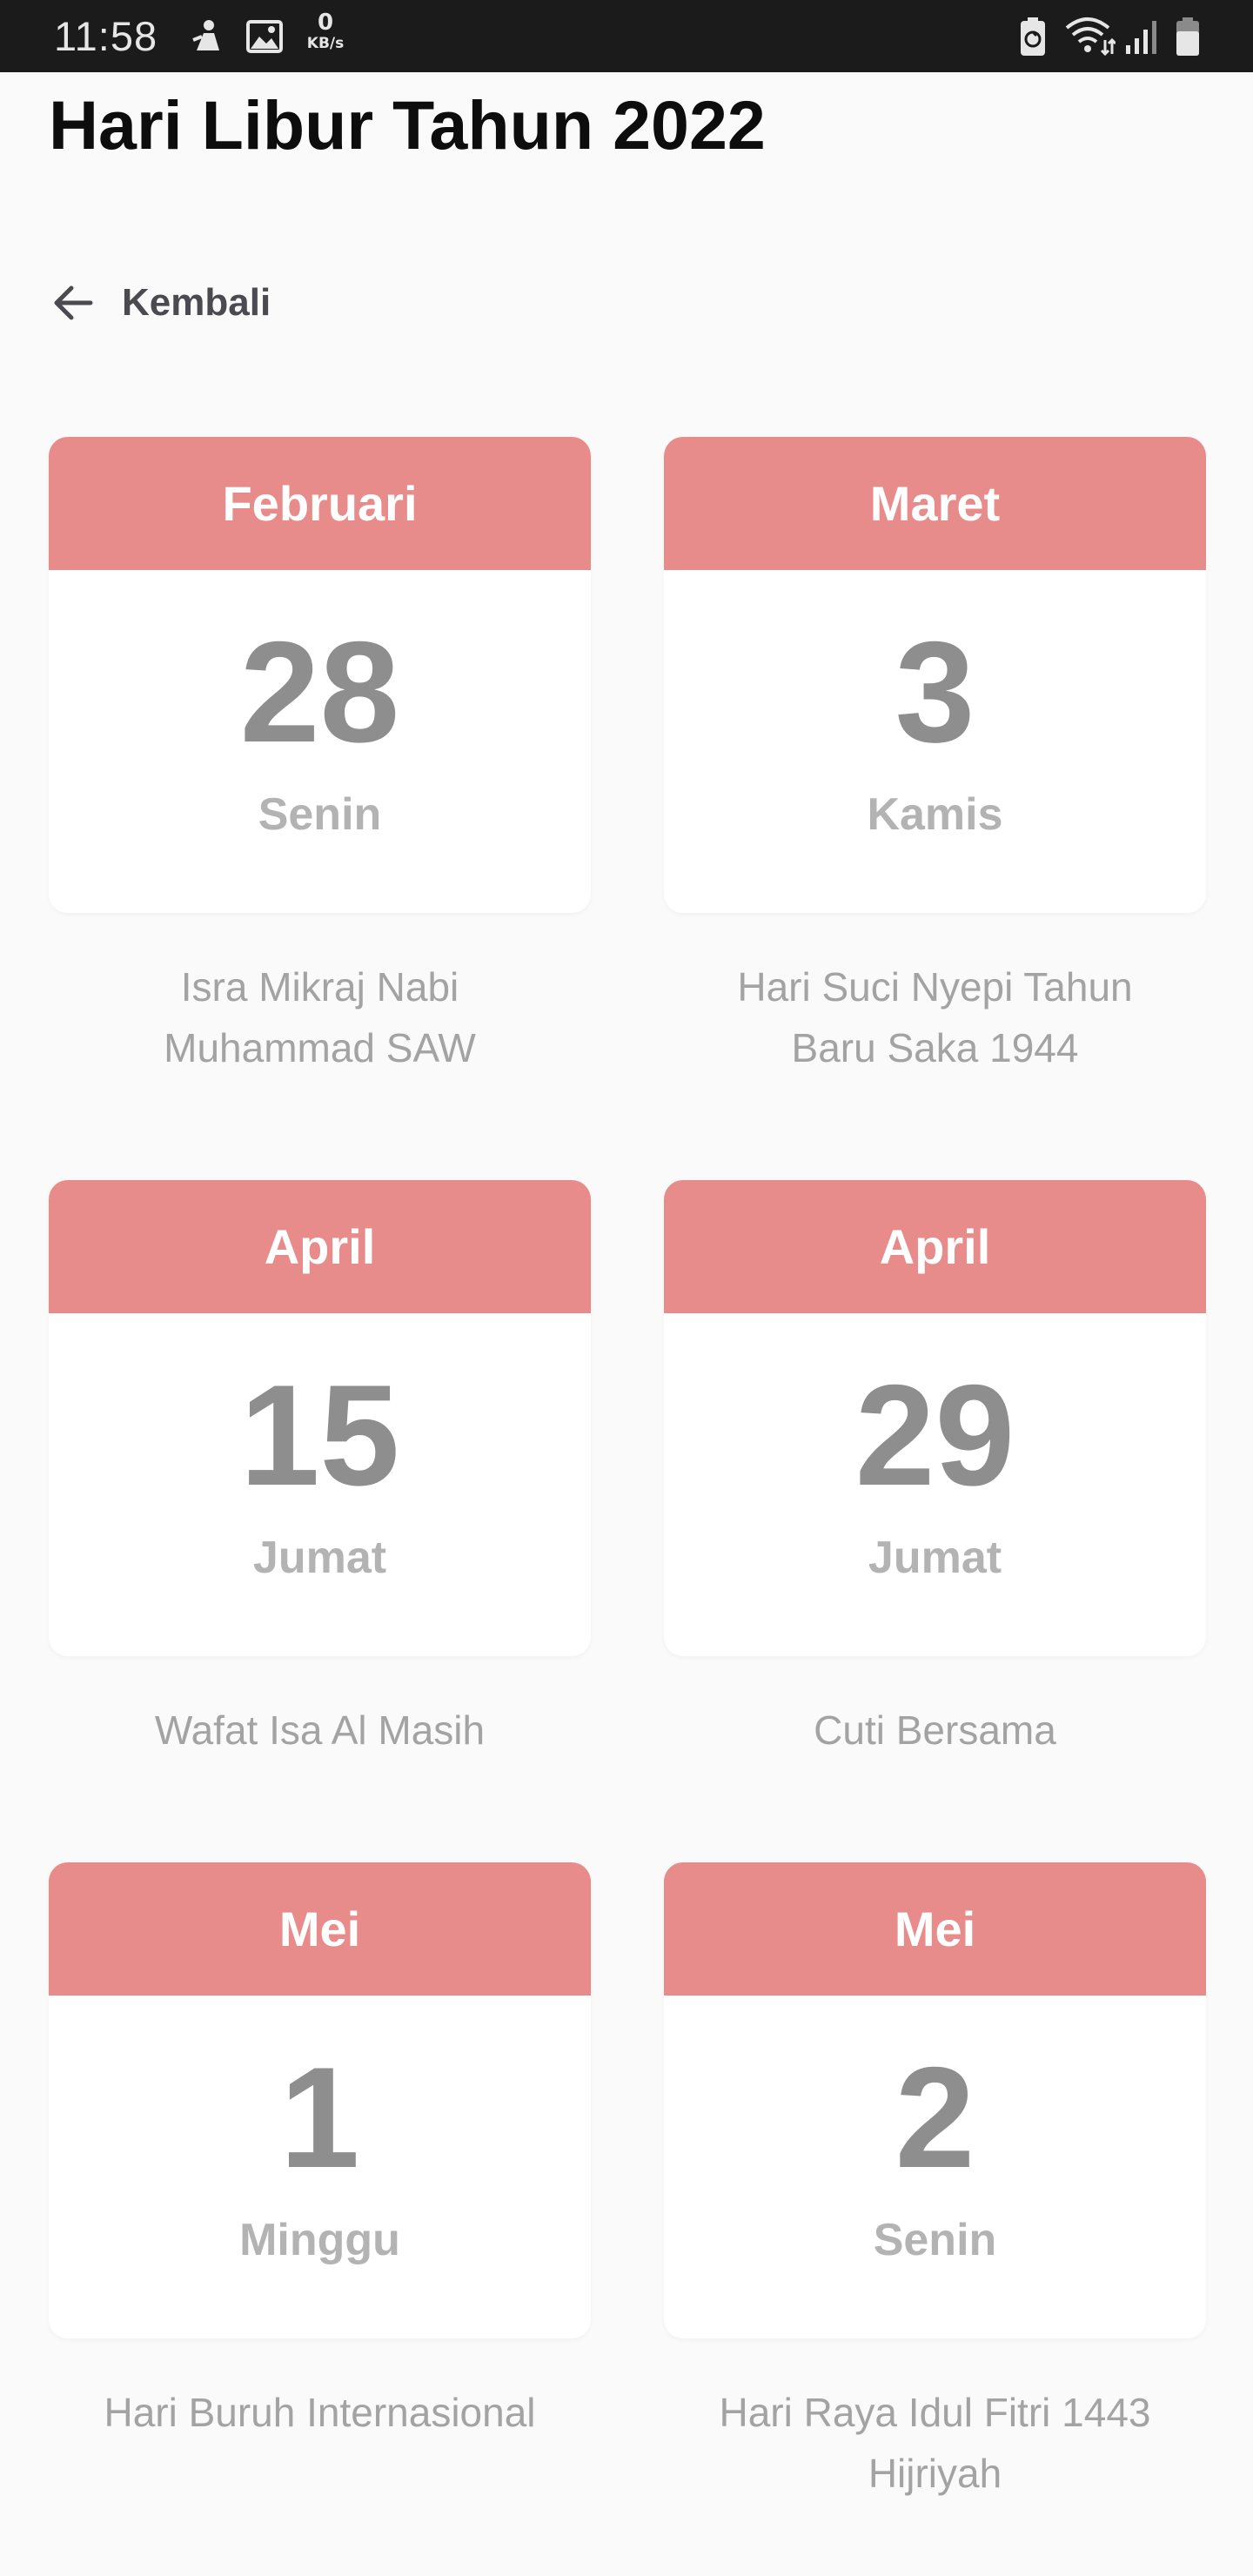 The width and height of the screenshot is (1253, 2576). Describe the element at coordinates (1143, 38) in the screenshot. I see `signal-icon` at that location.